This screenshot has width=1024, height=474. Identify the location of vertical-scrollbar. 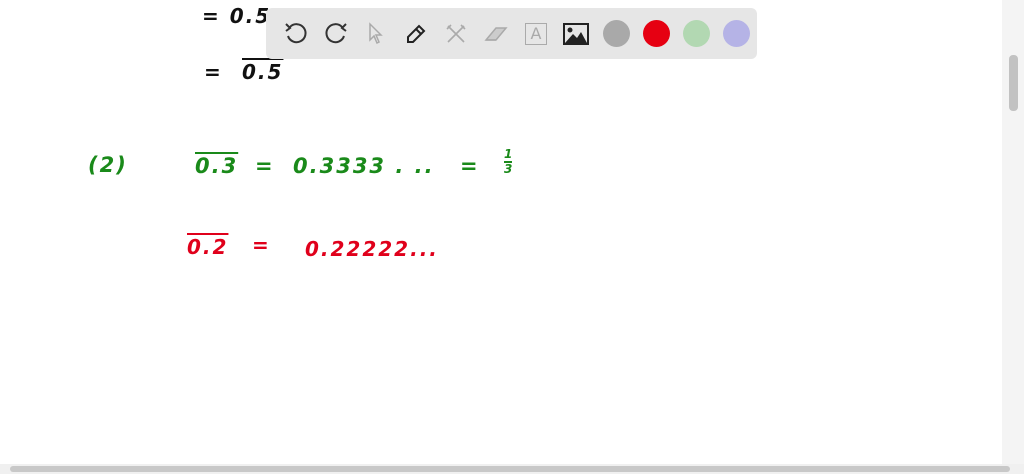
(1013, 232).